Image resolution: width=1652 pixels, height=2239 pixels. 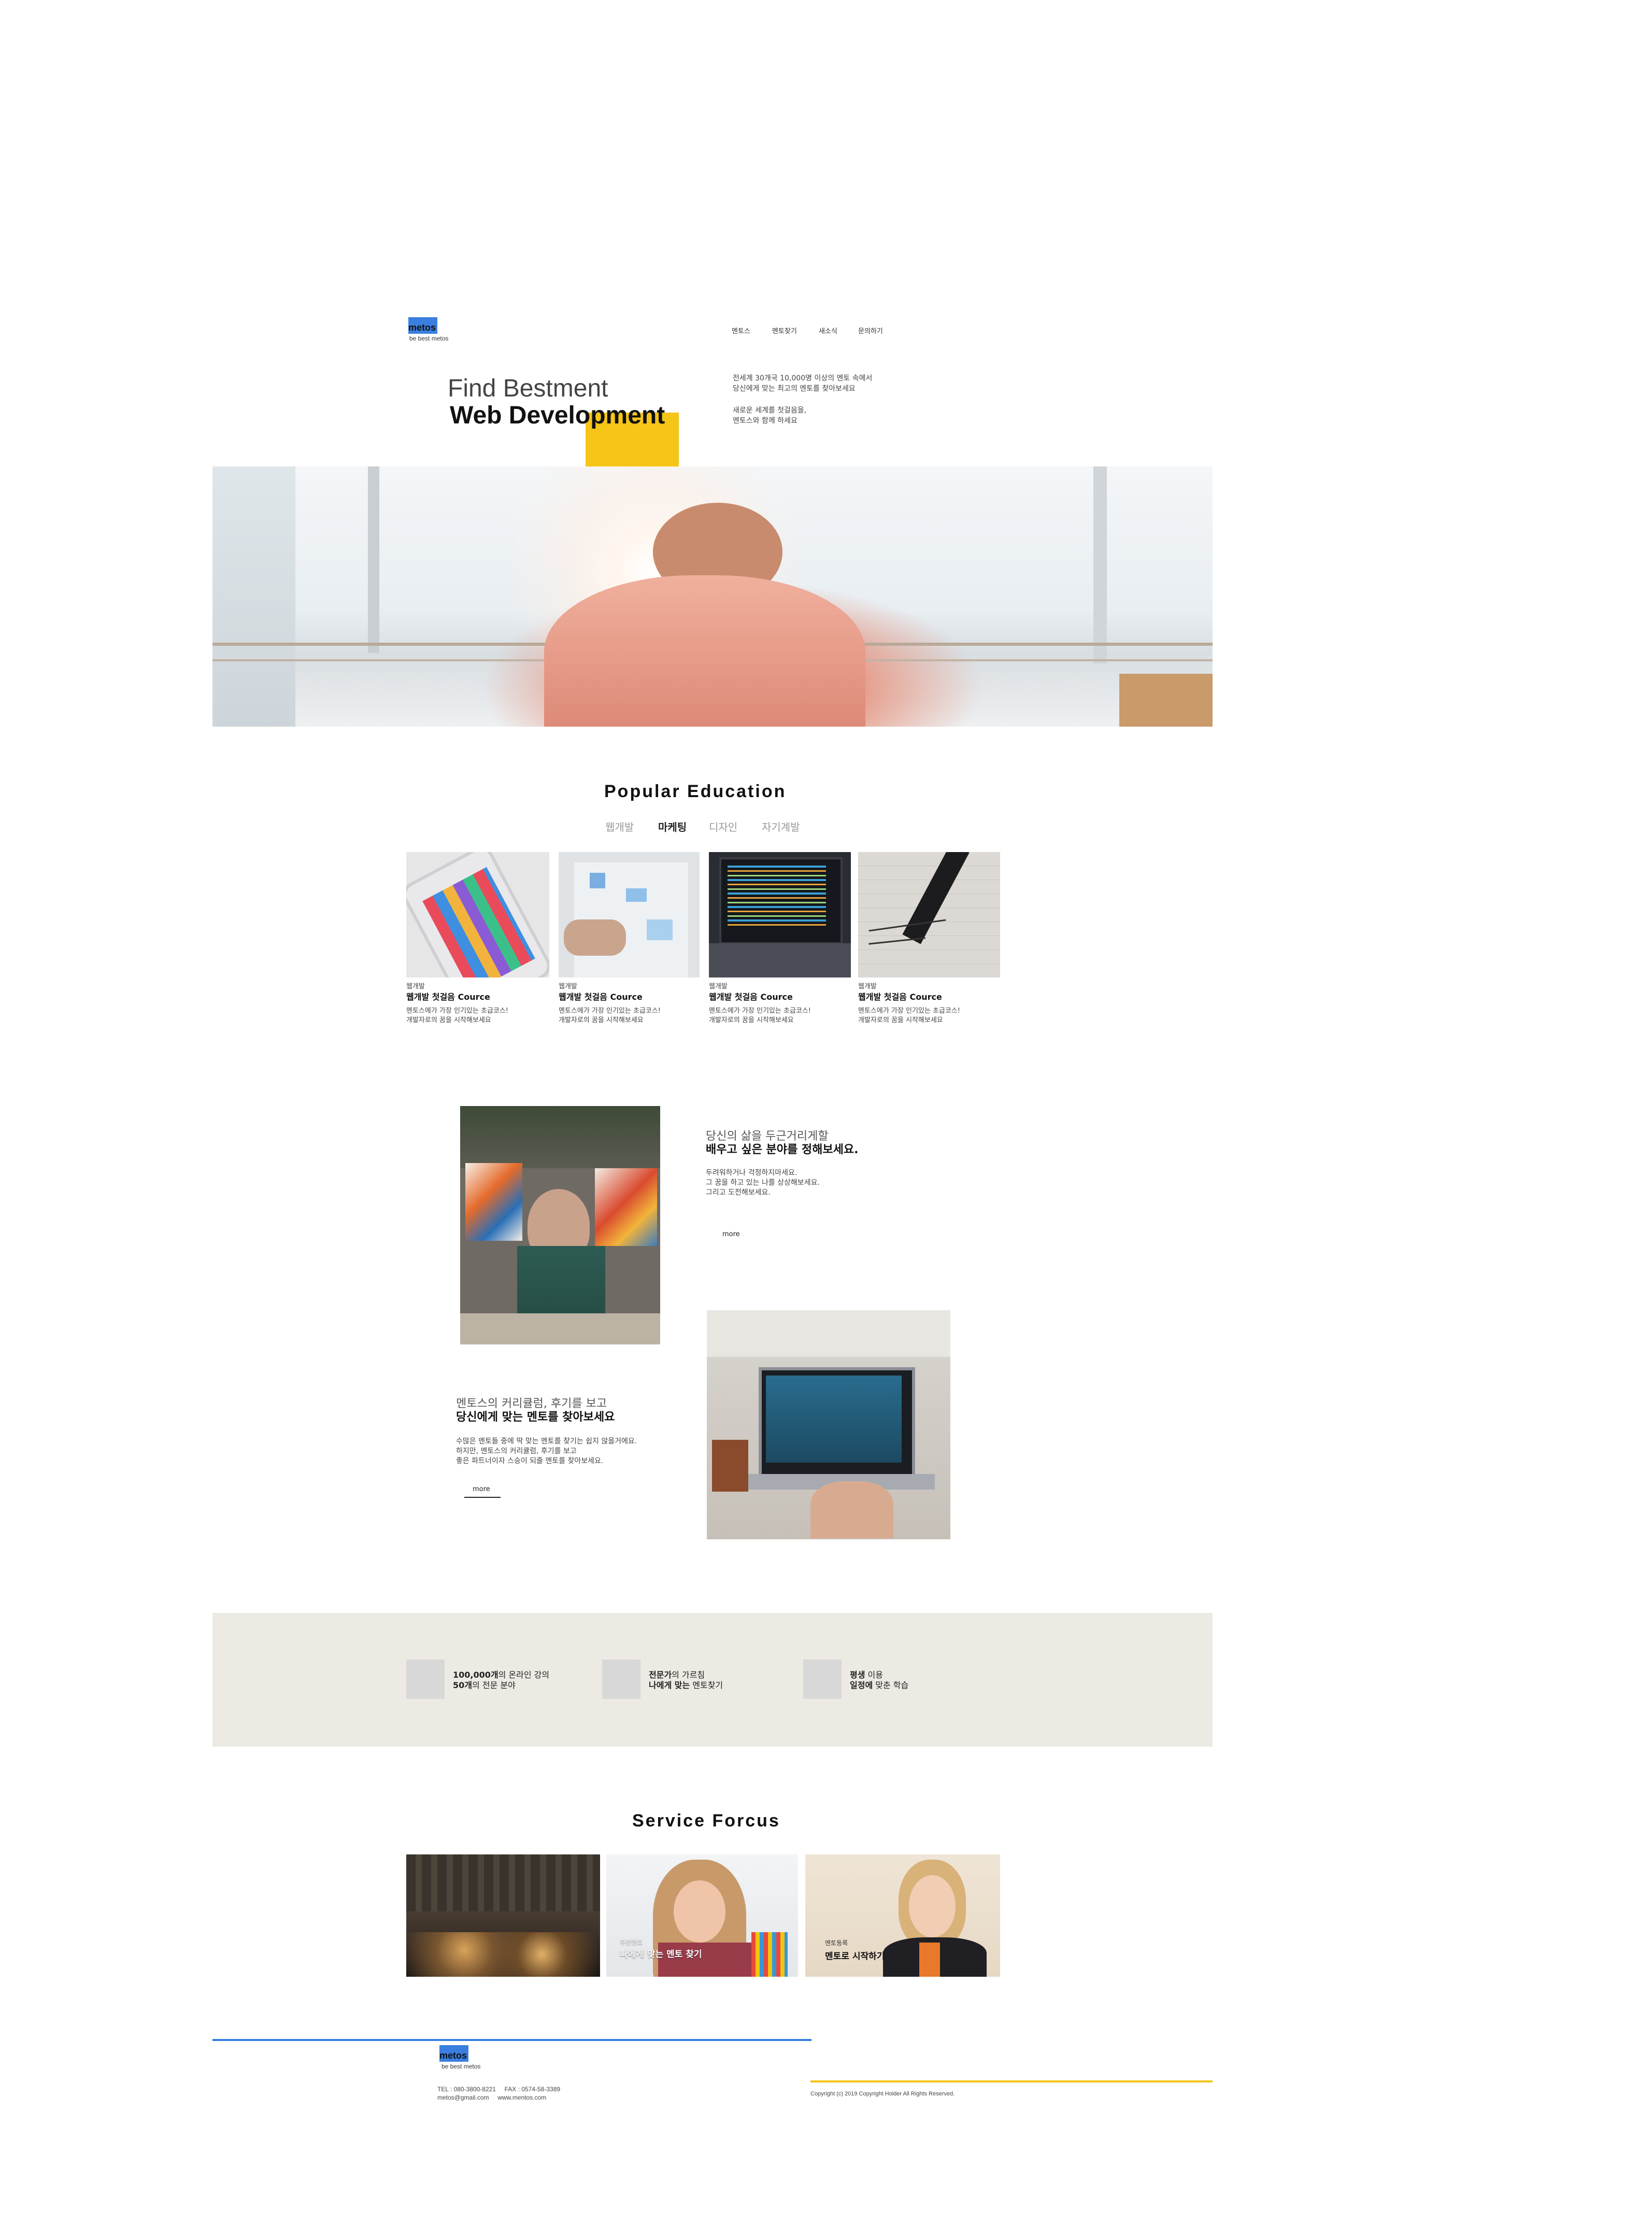 I want to click on stat-bold: 100,000개, so click(x=476, y=1675).